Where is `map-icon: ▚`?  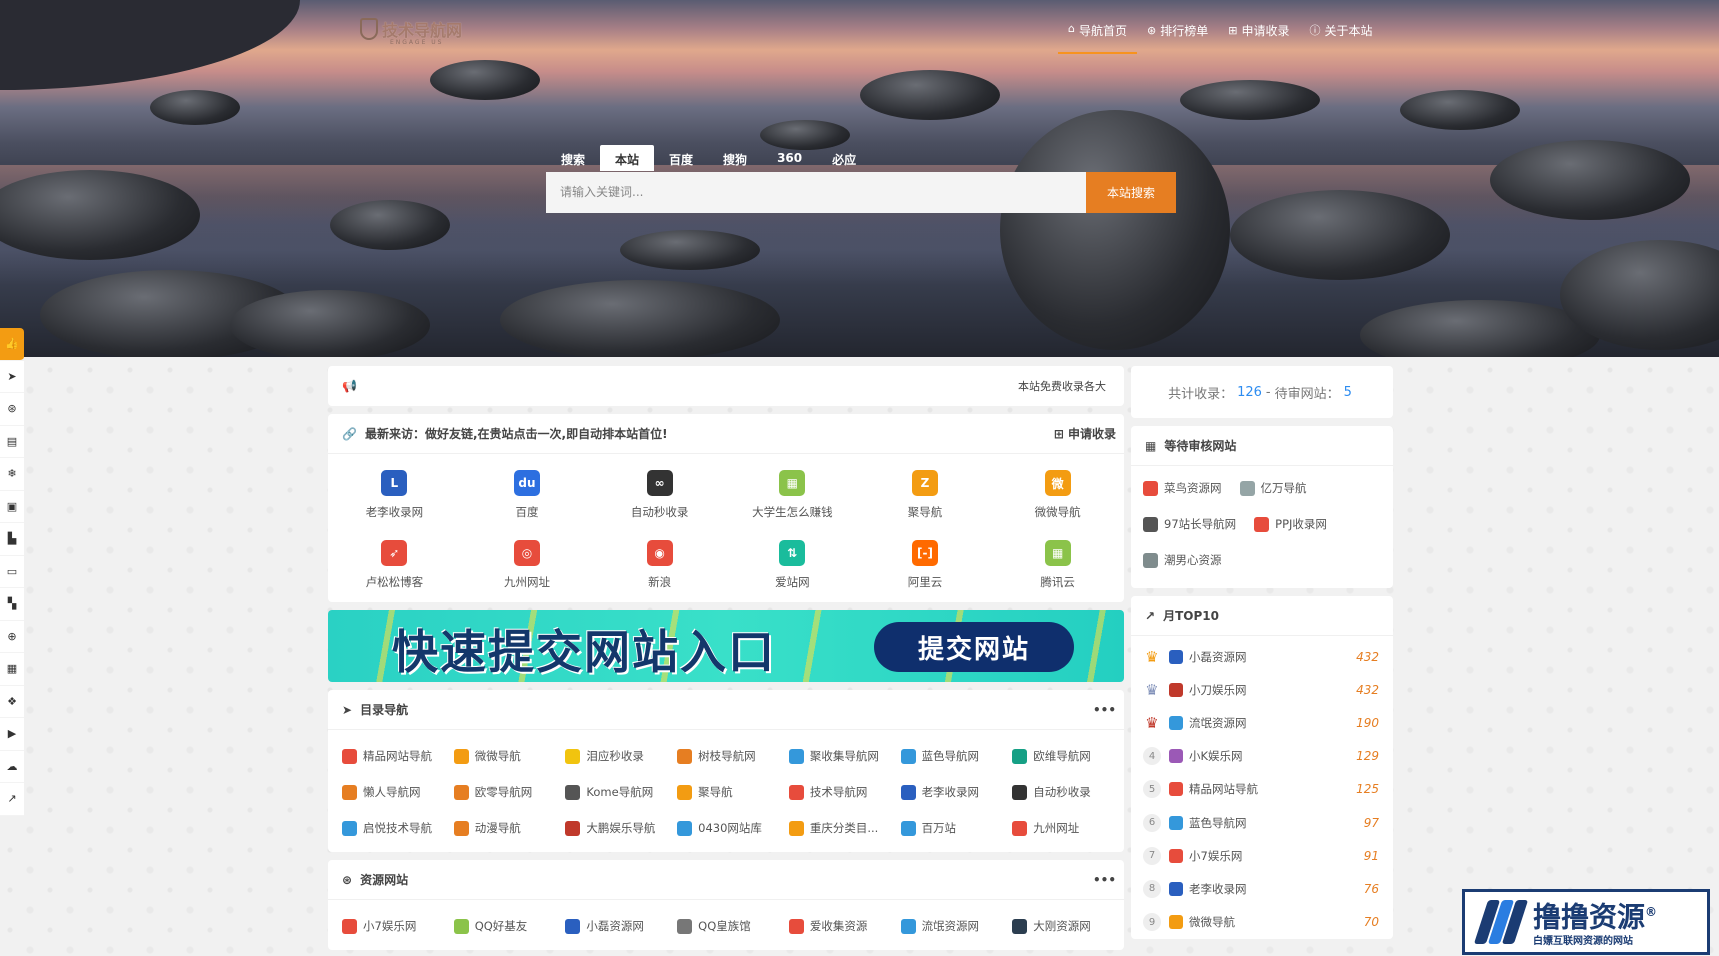
map-icon: ▚ is located at coordinates (12, 604).